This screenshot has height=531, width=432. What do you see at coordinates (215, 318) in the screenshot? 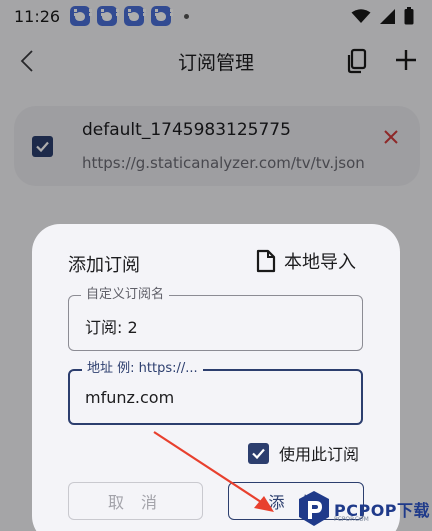
I see `subscription-name-field: 自定义订阅名 订阅: 2` at bounding box center [215, 318].